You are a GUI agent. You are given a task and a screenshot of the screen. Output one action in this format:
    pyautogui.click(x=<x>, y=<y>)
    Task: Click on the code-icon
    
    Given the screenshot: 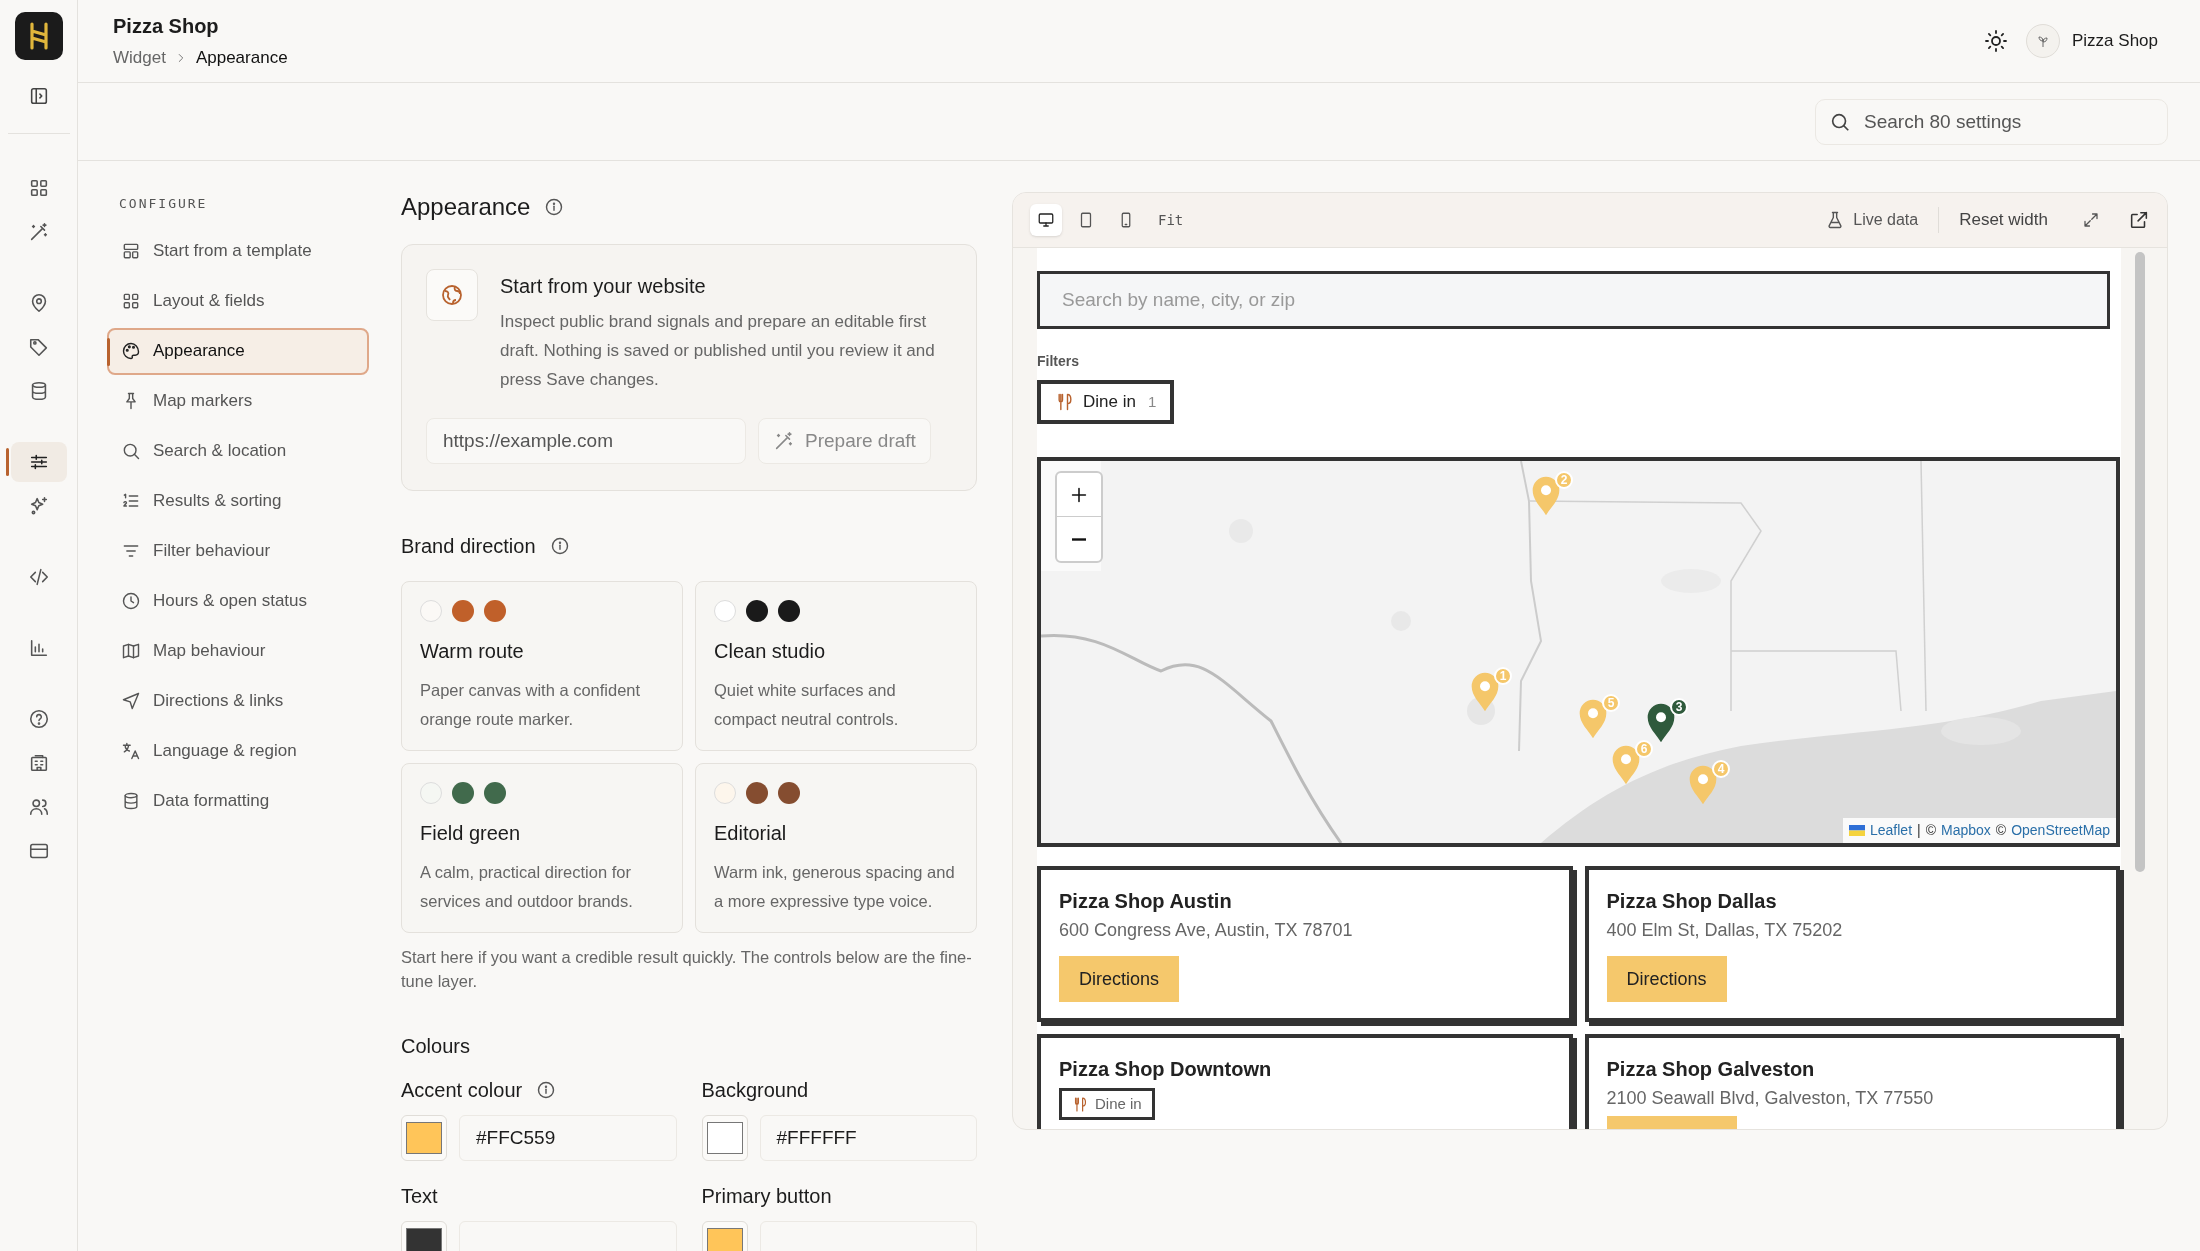 What is the action you would take?
    pyautogui.click(x=38, y=577)
    